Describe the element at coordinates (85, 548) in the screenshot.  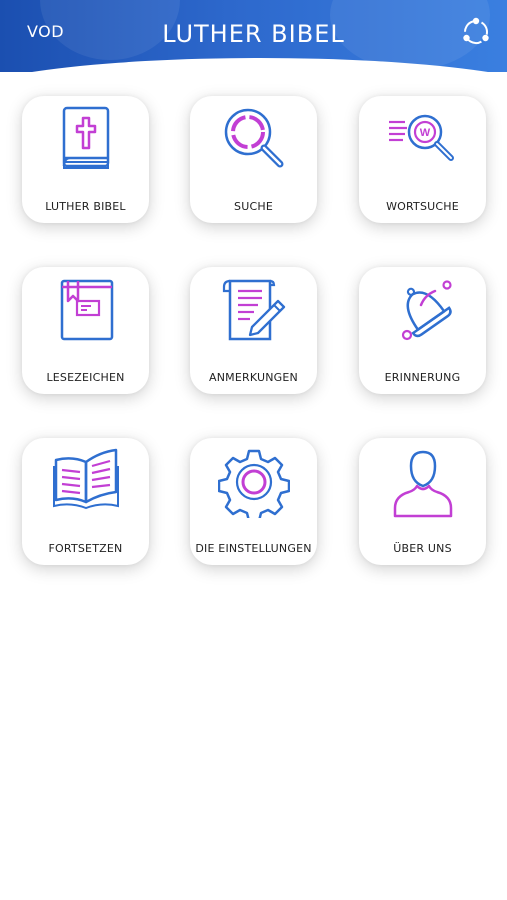
I see `tile-label: FORTSETZEN` at that location.